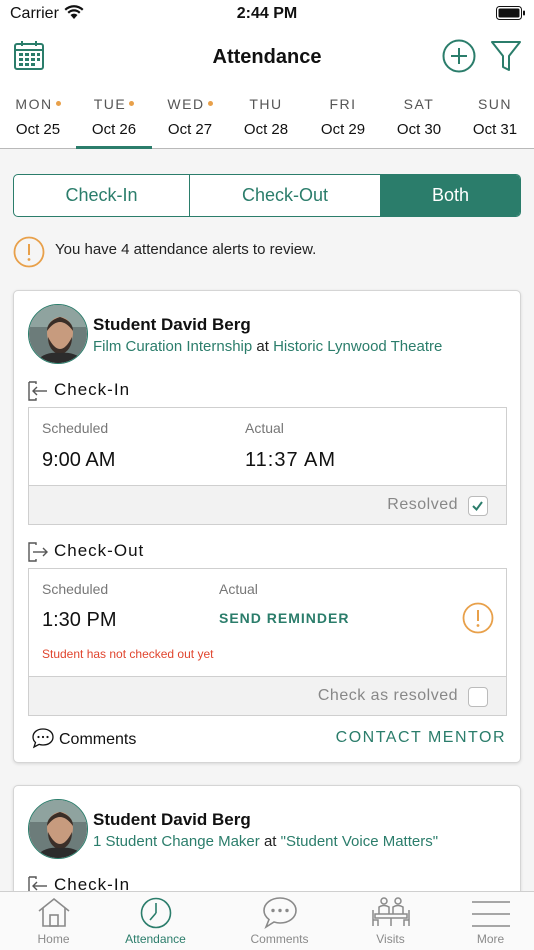  What do you see at coordinates (495, 118) in the screenshot?
I see `day-sun: SUN Oct 31` at bounding box center [495, 118].